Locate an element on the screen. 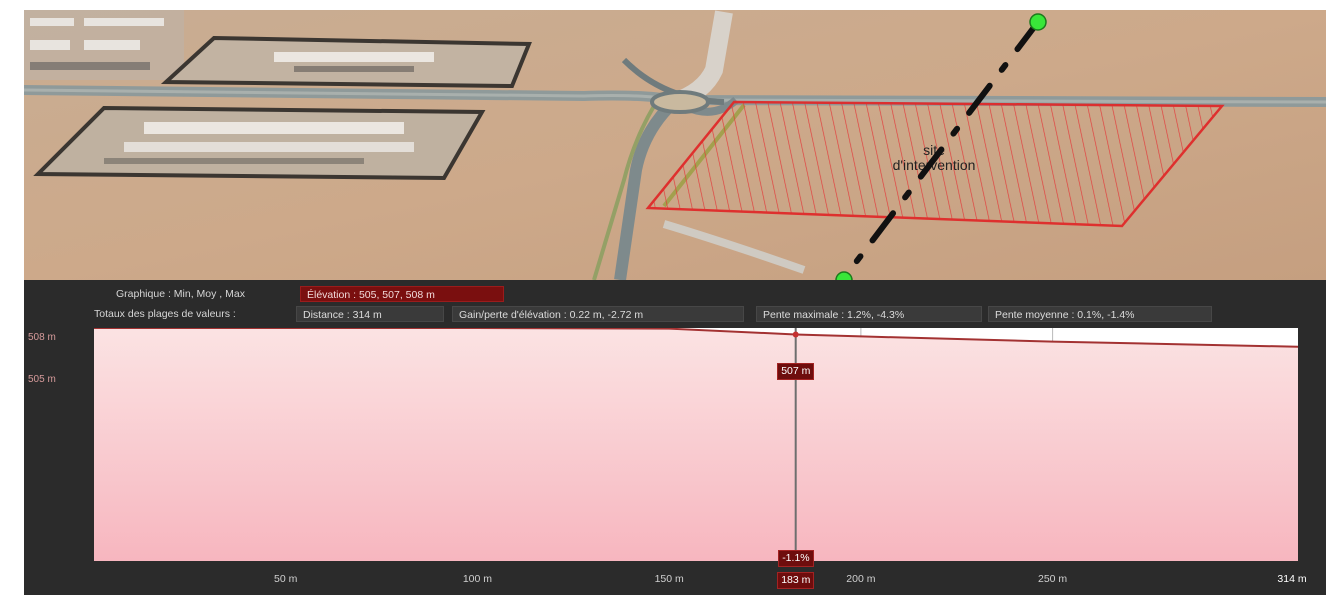 The height and width of the screenshot is (597, 1335). graph-mode-label: Graphique : Min, Moy , Max is located at coordinates (180, 294).